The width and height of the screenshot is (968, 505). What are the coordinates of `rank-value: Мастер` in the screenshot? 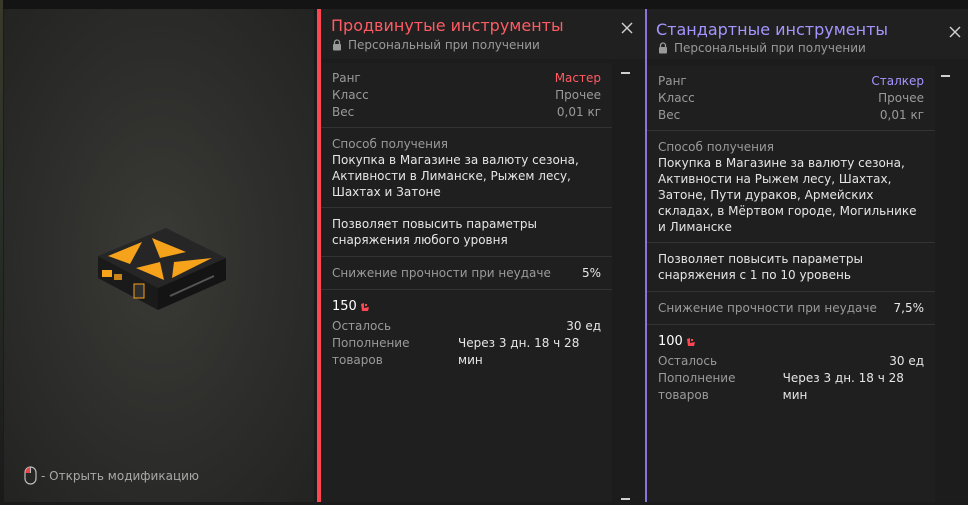 It's located at (577, 78).